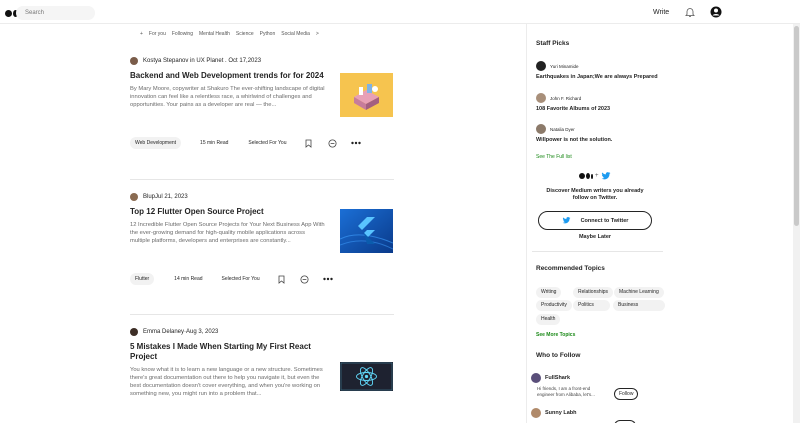 The image size is (800, 423). I want to click on connect-twitter-label: Connect to Twitter, so click(604, 220).